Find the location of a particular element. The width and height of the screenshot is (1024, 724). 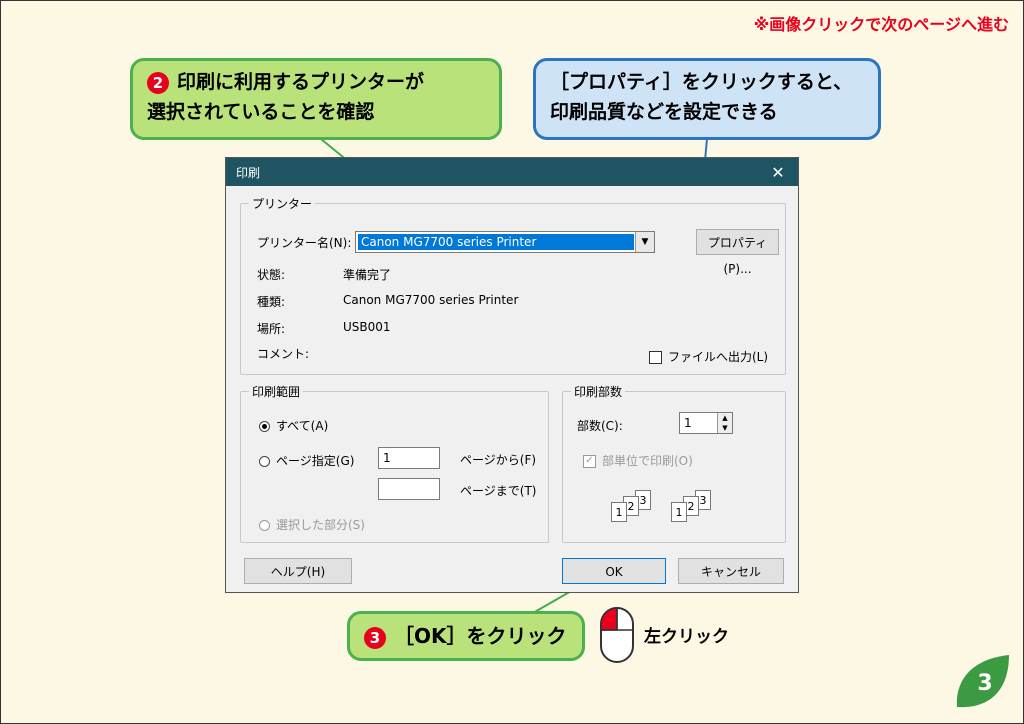

printer-group-title: プリンター is located at coordinates (282, 203).